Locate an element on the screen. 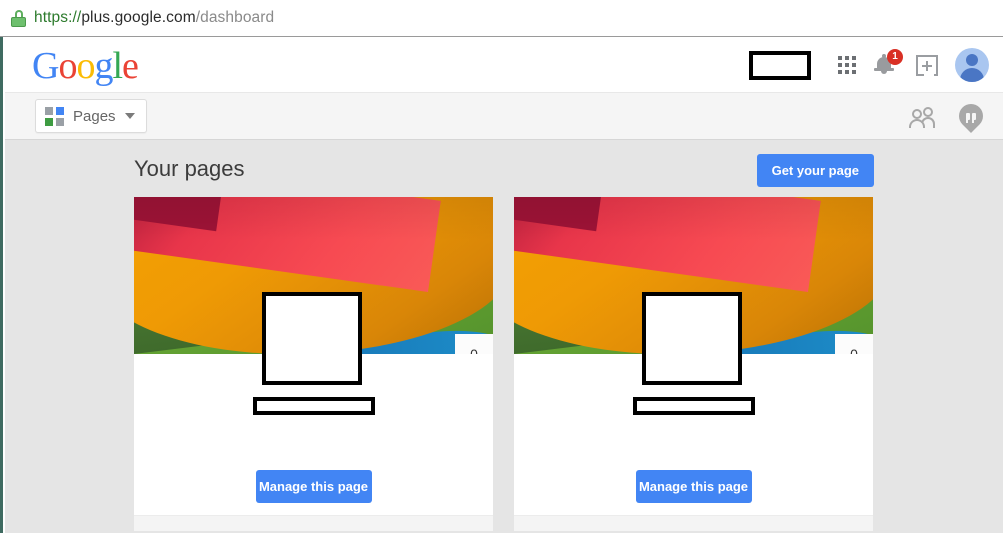 This screenshot has width=1003, height=533. browser-url-bar: https://plus.google.com/dashboard is located at coordinates (501, 18).